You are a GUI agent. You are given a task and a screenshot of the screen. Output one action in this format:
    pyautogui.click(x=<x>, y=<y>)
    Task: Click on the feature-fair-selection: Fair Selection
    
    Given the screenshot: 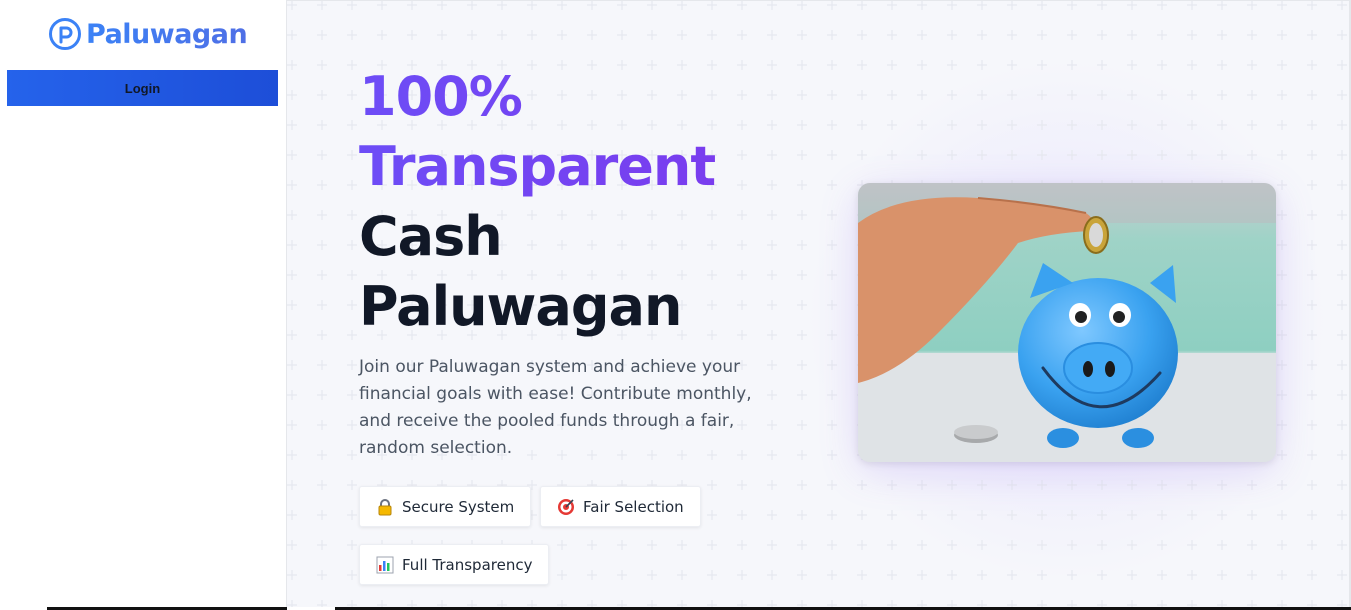 What is the action you would take?
    pyautogui.click(x=620, y=506)
    